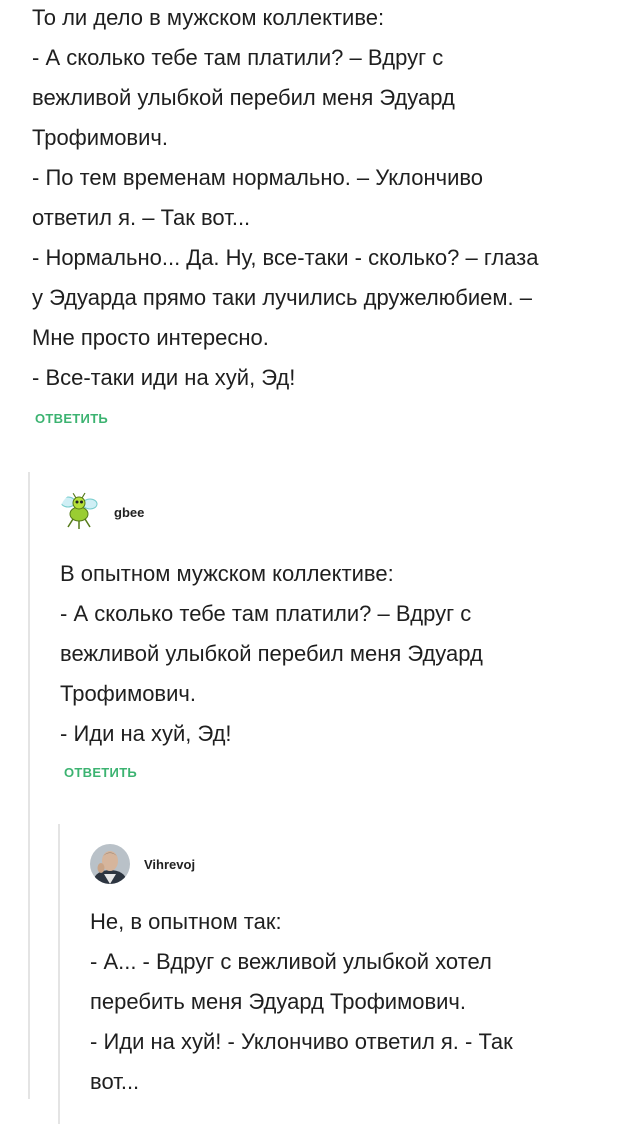  Describe the element at coordinates (129, 512) in the screenshot. I see `author-name: gbee` at that location.